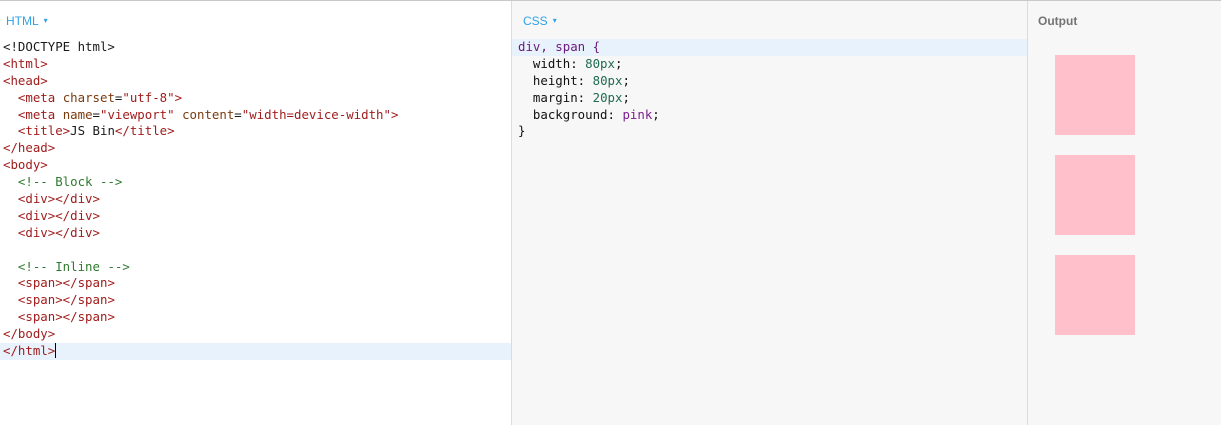  What do you see at coordinates (255, 351) in the screenshot?
I see `code-line: </html>` at bounding box center [255, 351].